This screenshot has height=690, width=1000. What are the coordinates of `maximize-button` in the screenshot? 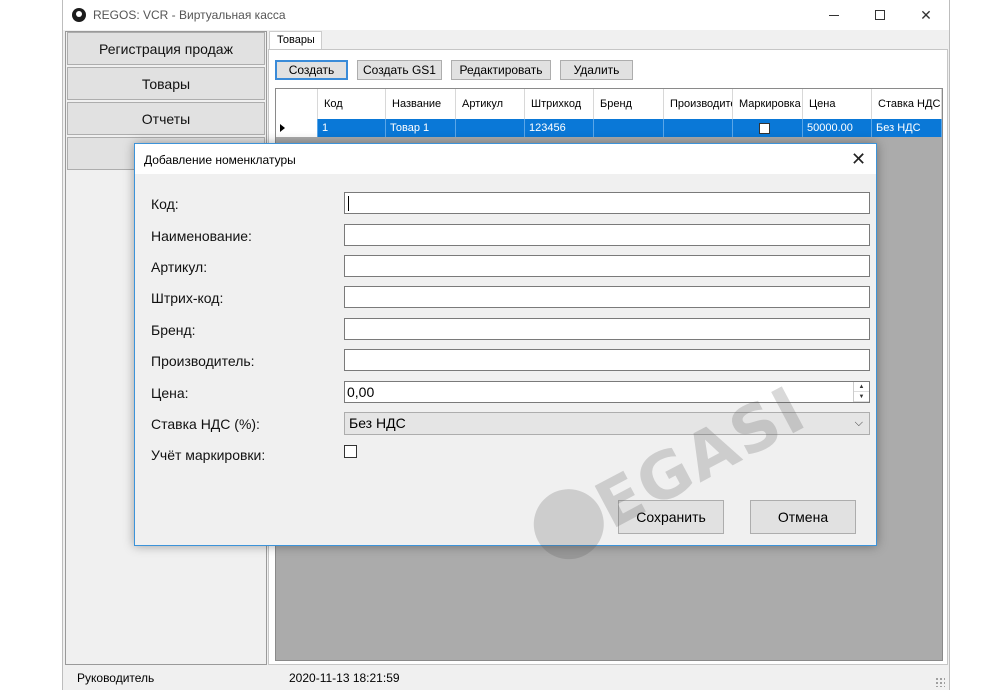 It's located at (880, 15).